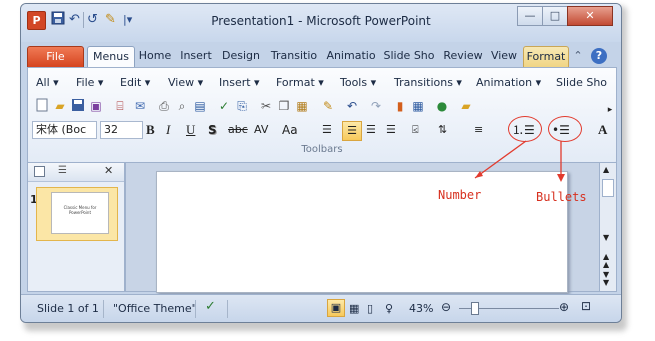 This screenshot has height=341, width=655. Describe the element at coordinates (500, 159) in the screenshot. I see `number-arrow` at that location.